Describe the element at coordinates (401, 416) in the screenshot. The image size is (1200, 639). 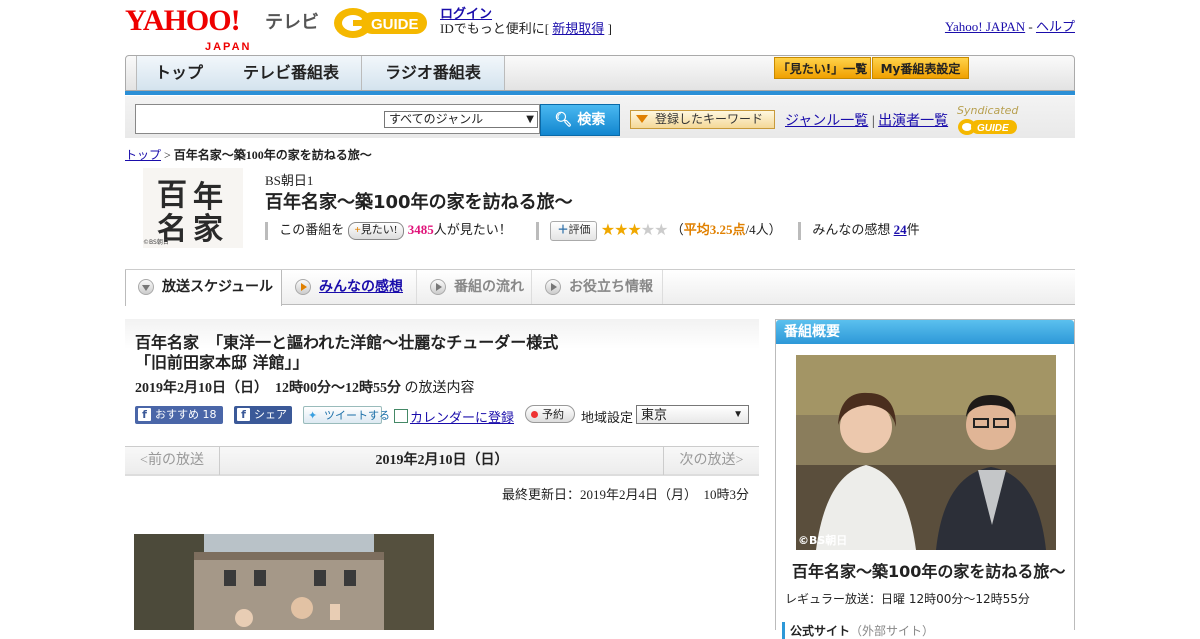
I see `calendar-icon` at that location.